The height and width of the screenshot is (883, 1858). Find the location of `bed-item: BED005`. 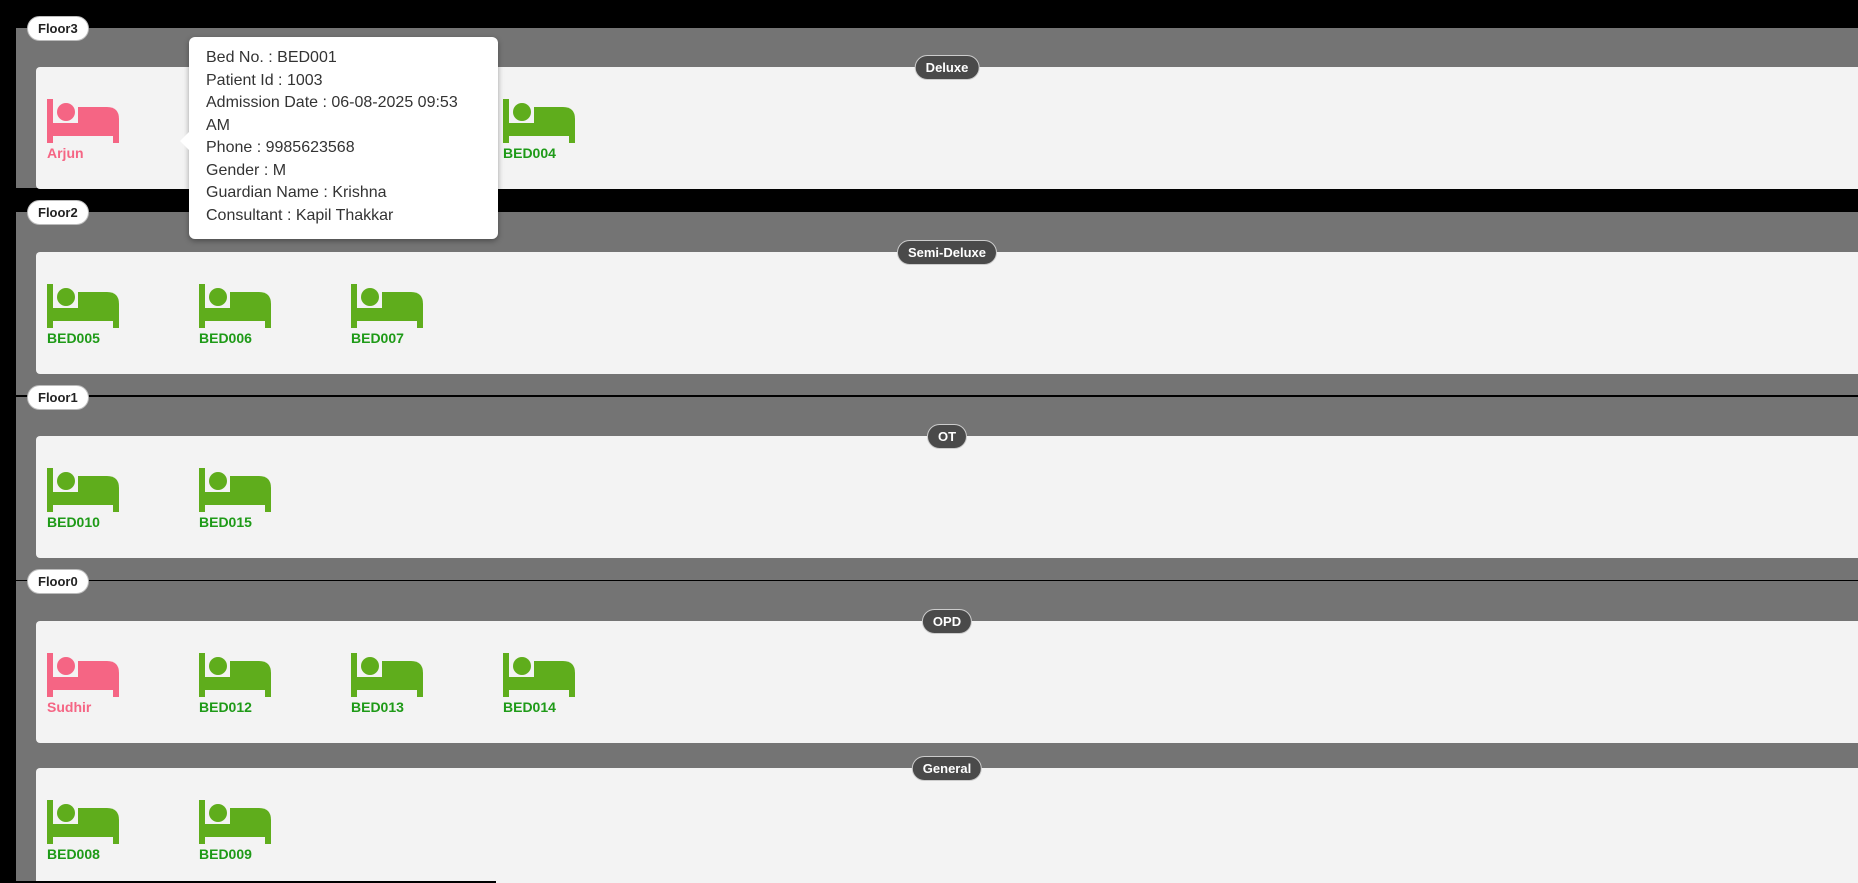

bed-item: BED005 is located at coordinates (97, 315).